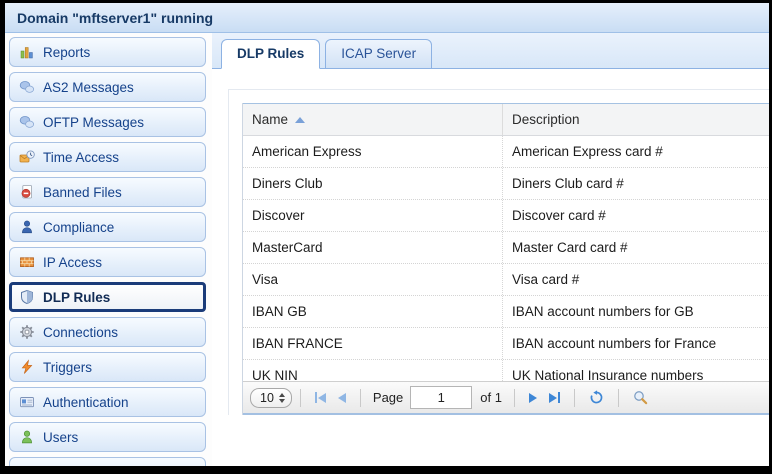  I want to click on search-button, so click(640, 397).